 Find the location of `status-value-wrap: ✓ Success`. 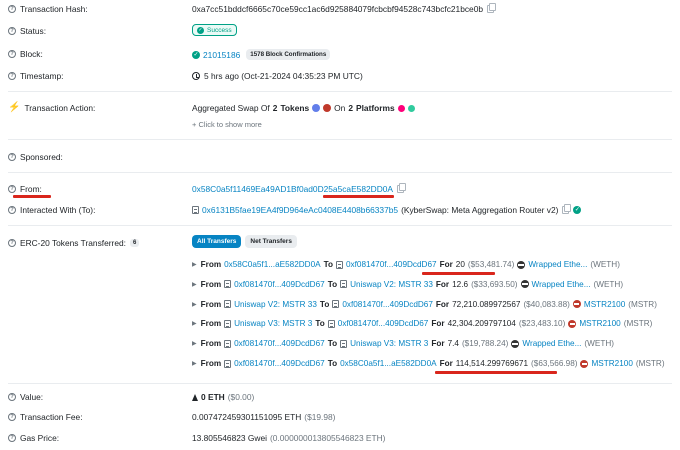

status-value-wrap: ✓ Success is located at coordinates (214, 30).